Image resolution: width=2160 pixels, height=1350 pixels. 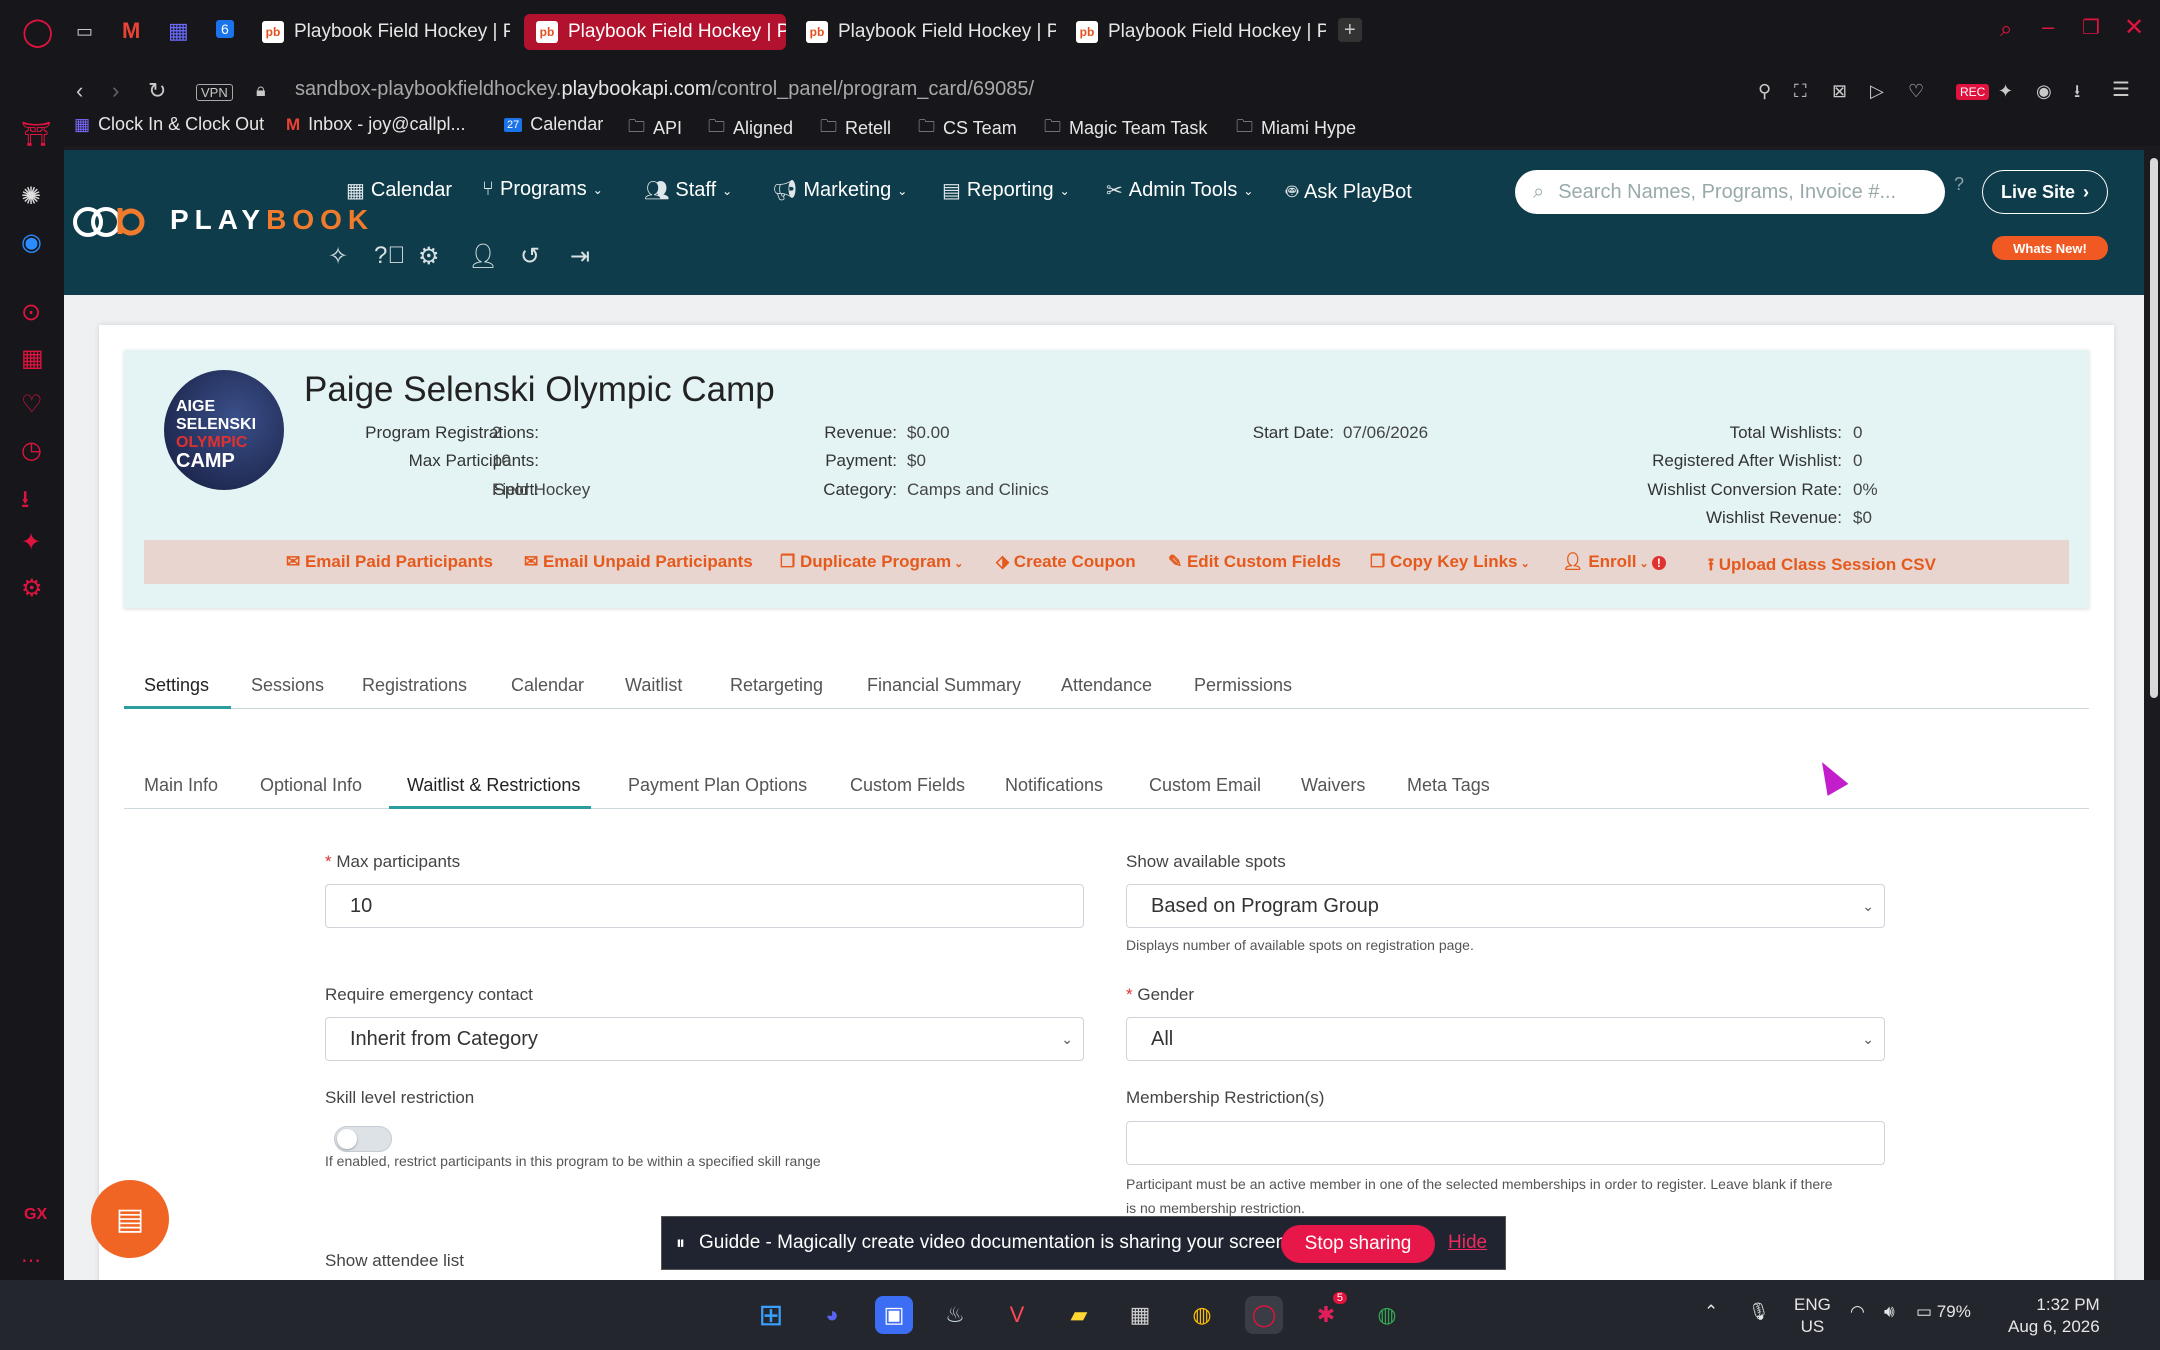 What do you see at coordinates (1505, 1039) in the screenshot?
I see `gender-select: All ⌄` at bounding box center [1505, 1039].